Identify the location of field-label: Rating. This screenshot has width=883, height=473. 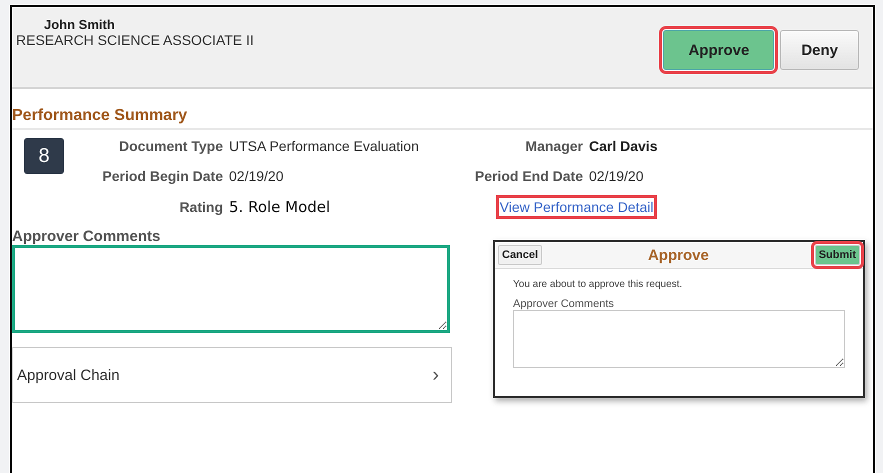
(200, 207).